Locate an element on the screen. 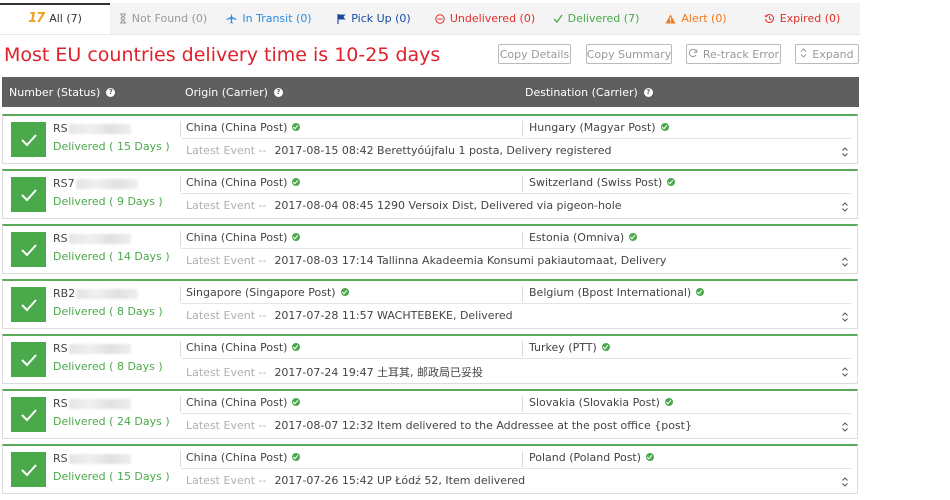 The width and height of the screenshot is (950, 500). tab-delivered: Delivered (7) is located at coordinates (596, 18).